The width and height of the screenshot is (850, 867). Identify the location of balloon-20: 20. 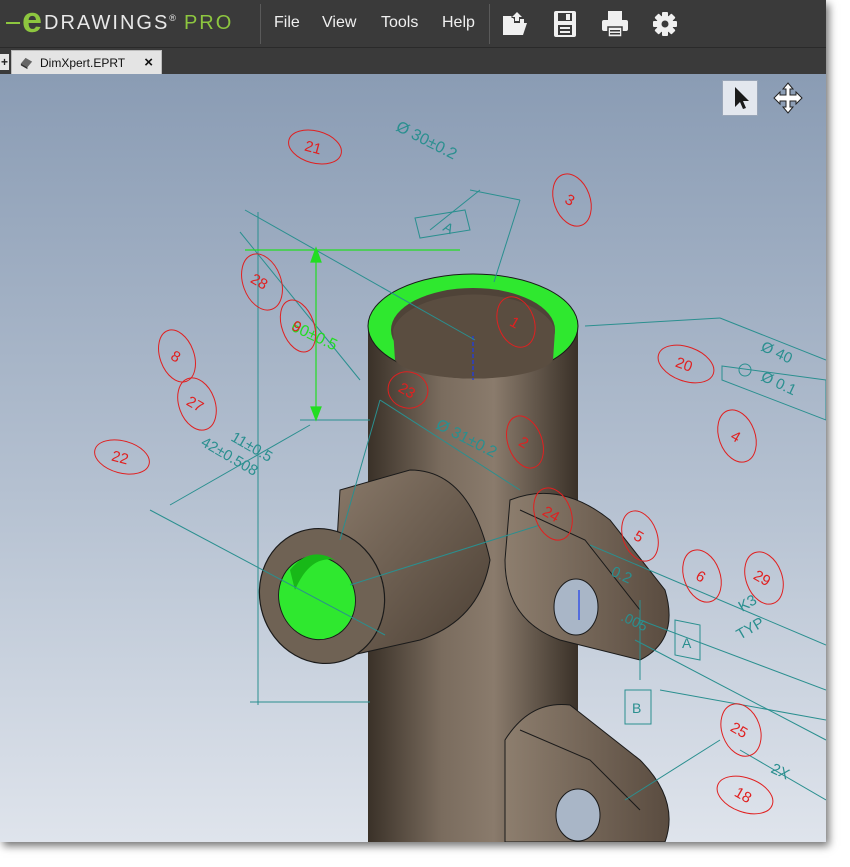
(686, 364).